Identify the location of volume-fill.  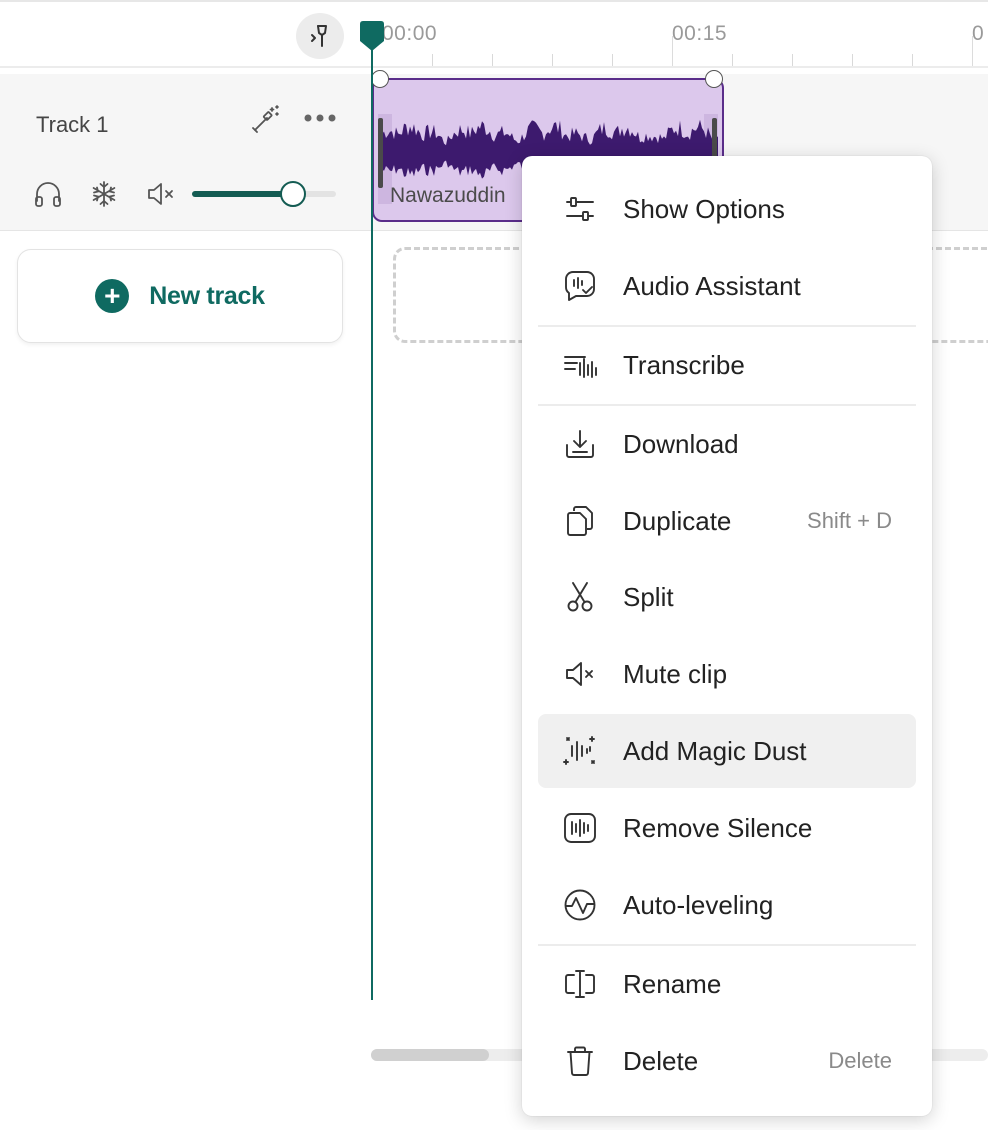
(242, 194).